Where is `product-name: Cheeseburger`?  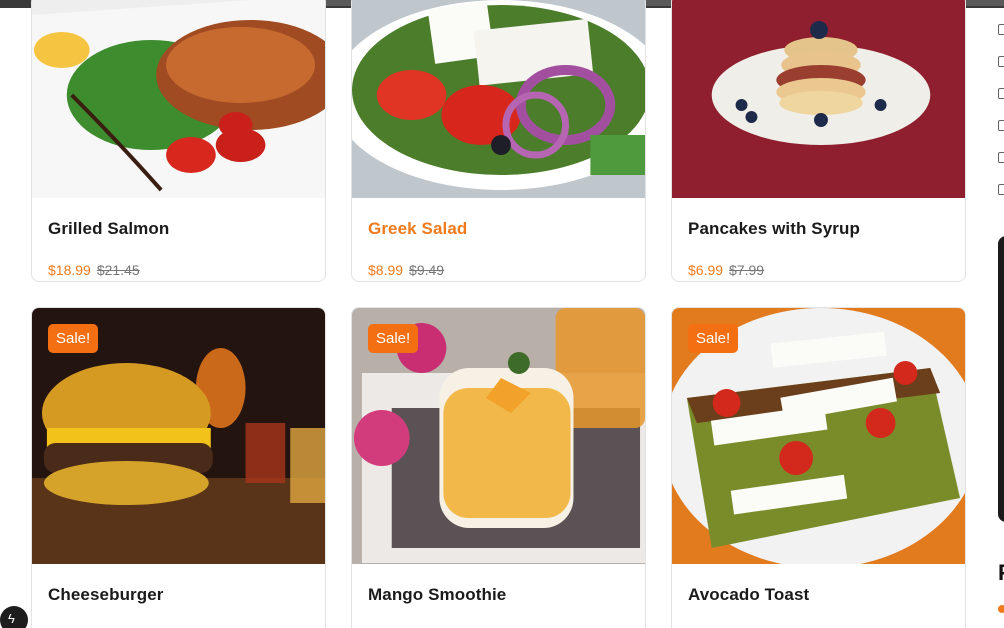 product-name: Cheeseburger is located at coordinates (106, 595).